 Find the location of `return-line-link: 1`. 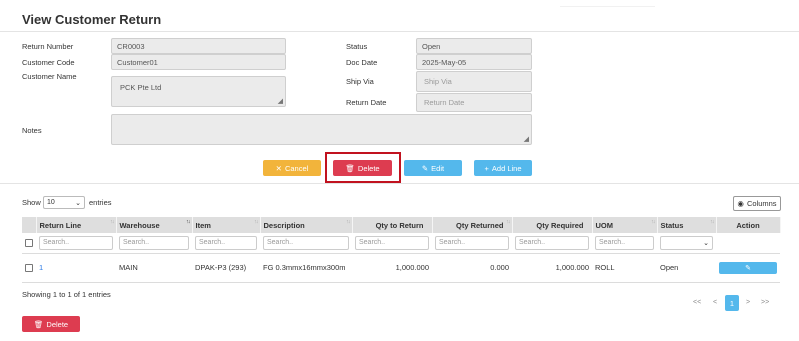

return-line-link: 1 is located at coordinates (41, 267).